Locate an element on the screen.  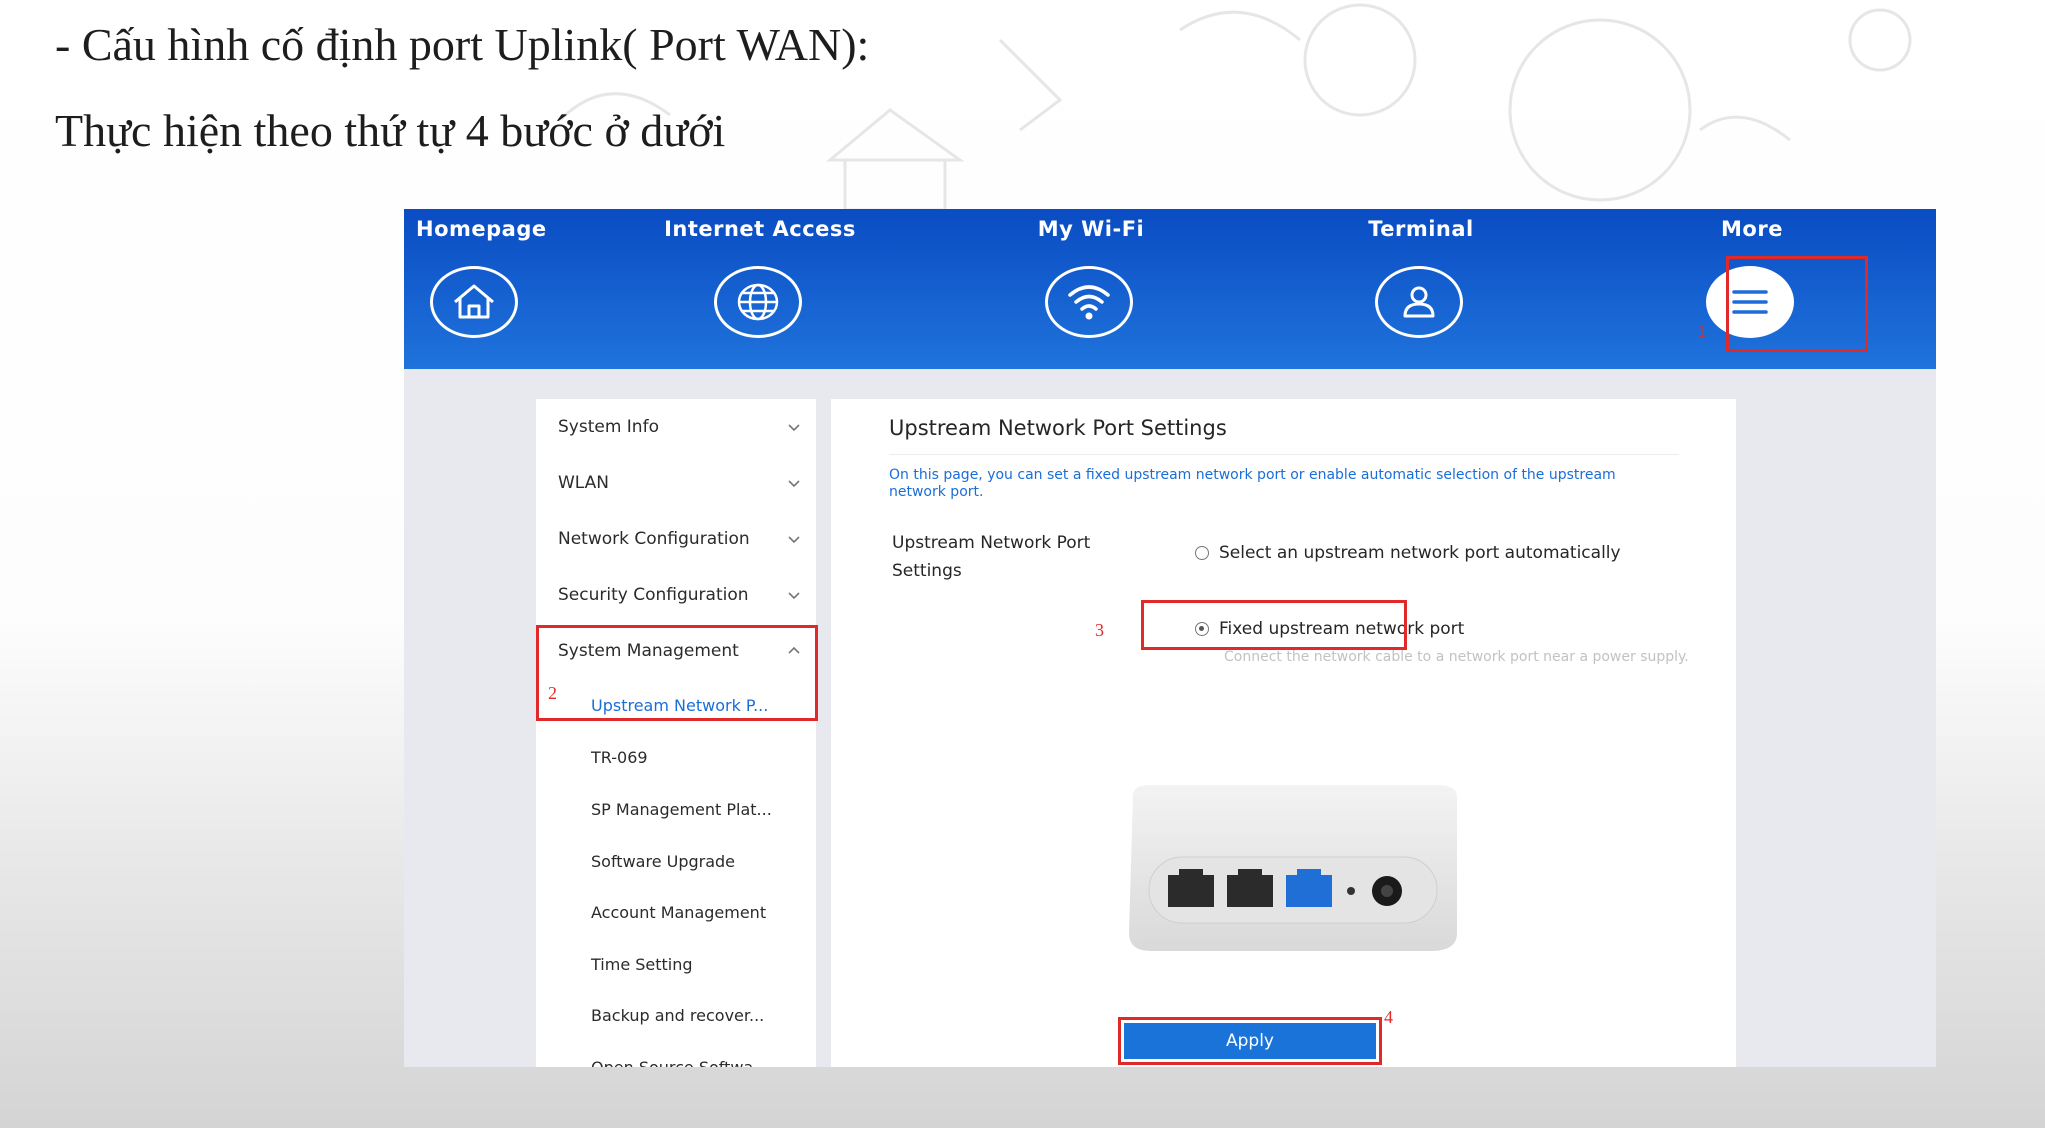
nav-item-internet-access: Internet Access is located at coordinates (760, 289).